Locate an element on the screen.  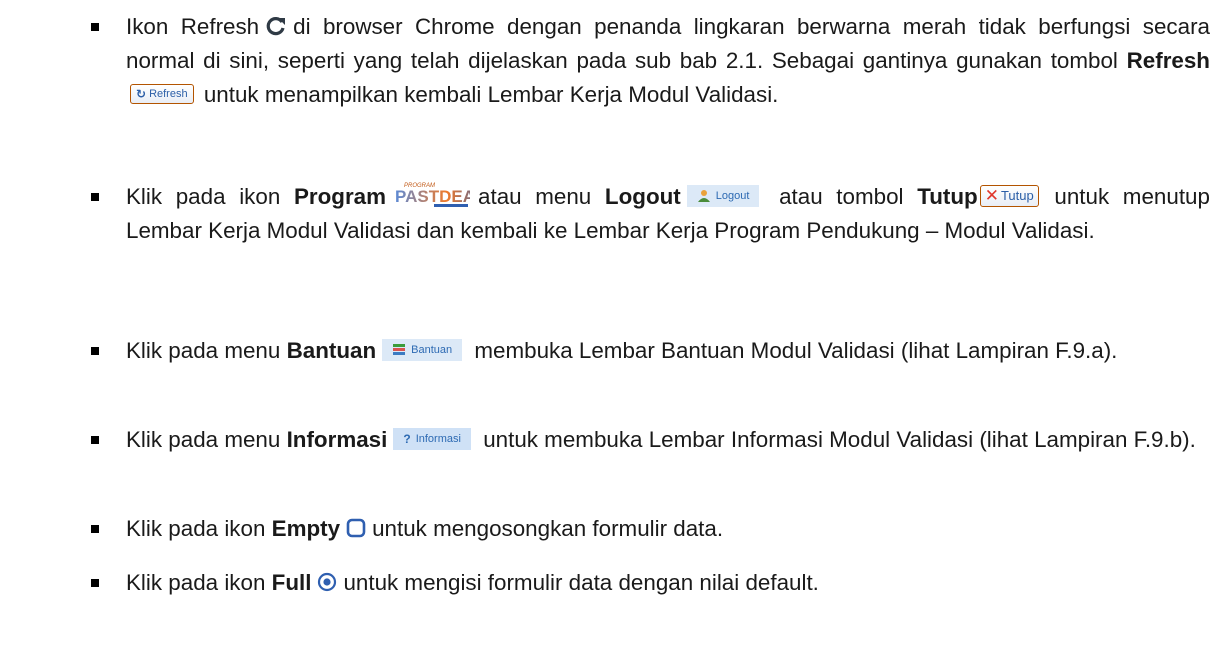
refresh-button: ↻ Refresh is located at coordinates (162, 94).